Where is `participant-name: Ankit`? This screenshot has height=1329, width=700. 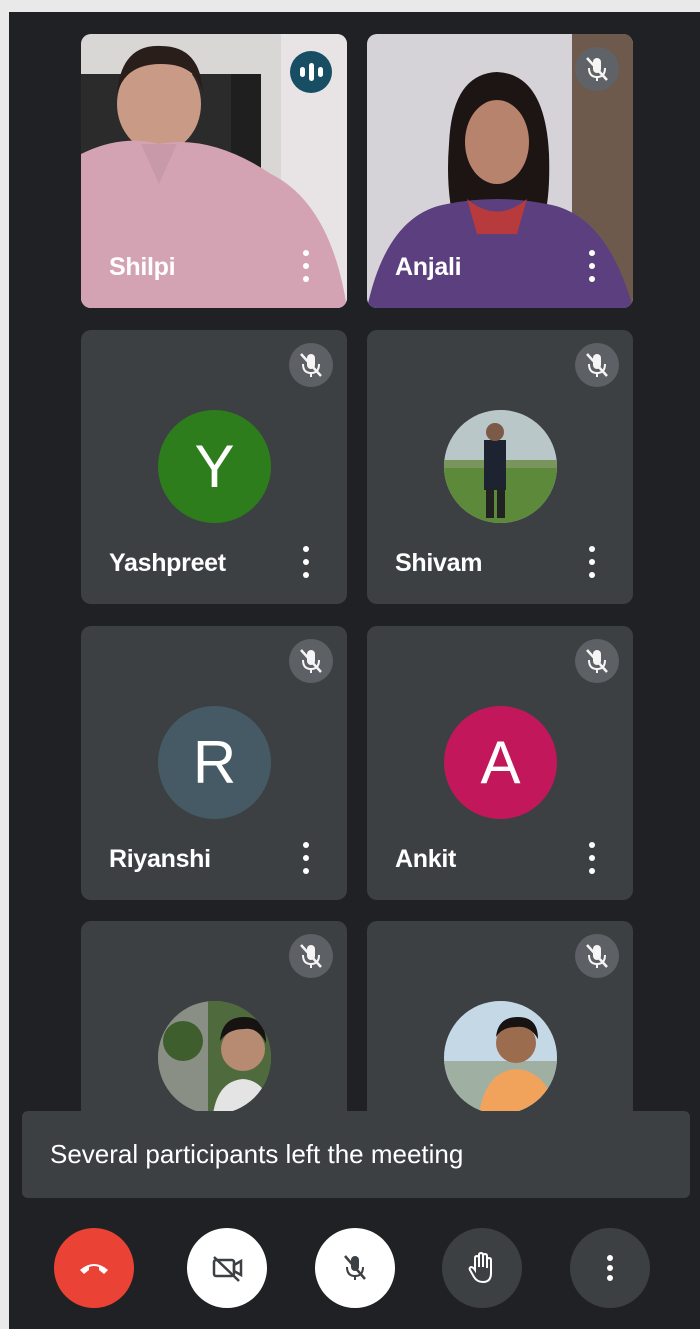 participant-name: Ankit is located at coordinates (426, 859).